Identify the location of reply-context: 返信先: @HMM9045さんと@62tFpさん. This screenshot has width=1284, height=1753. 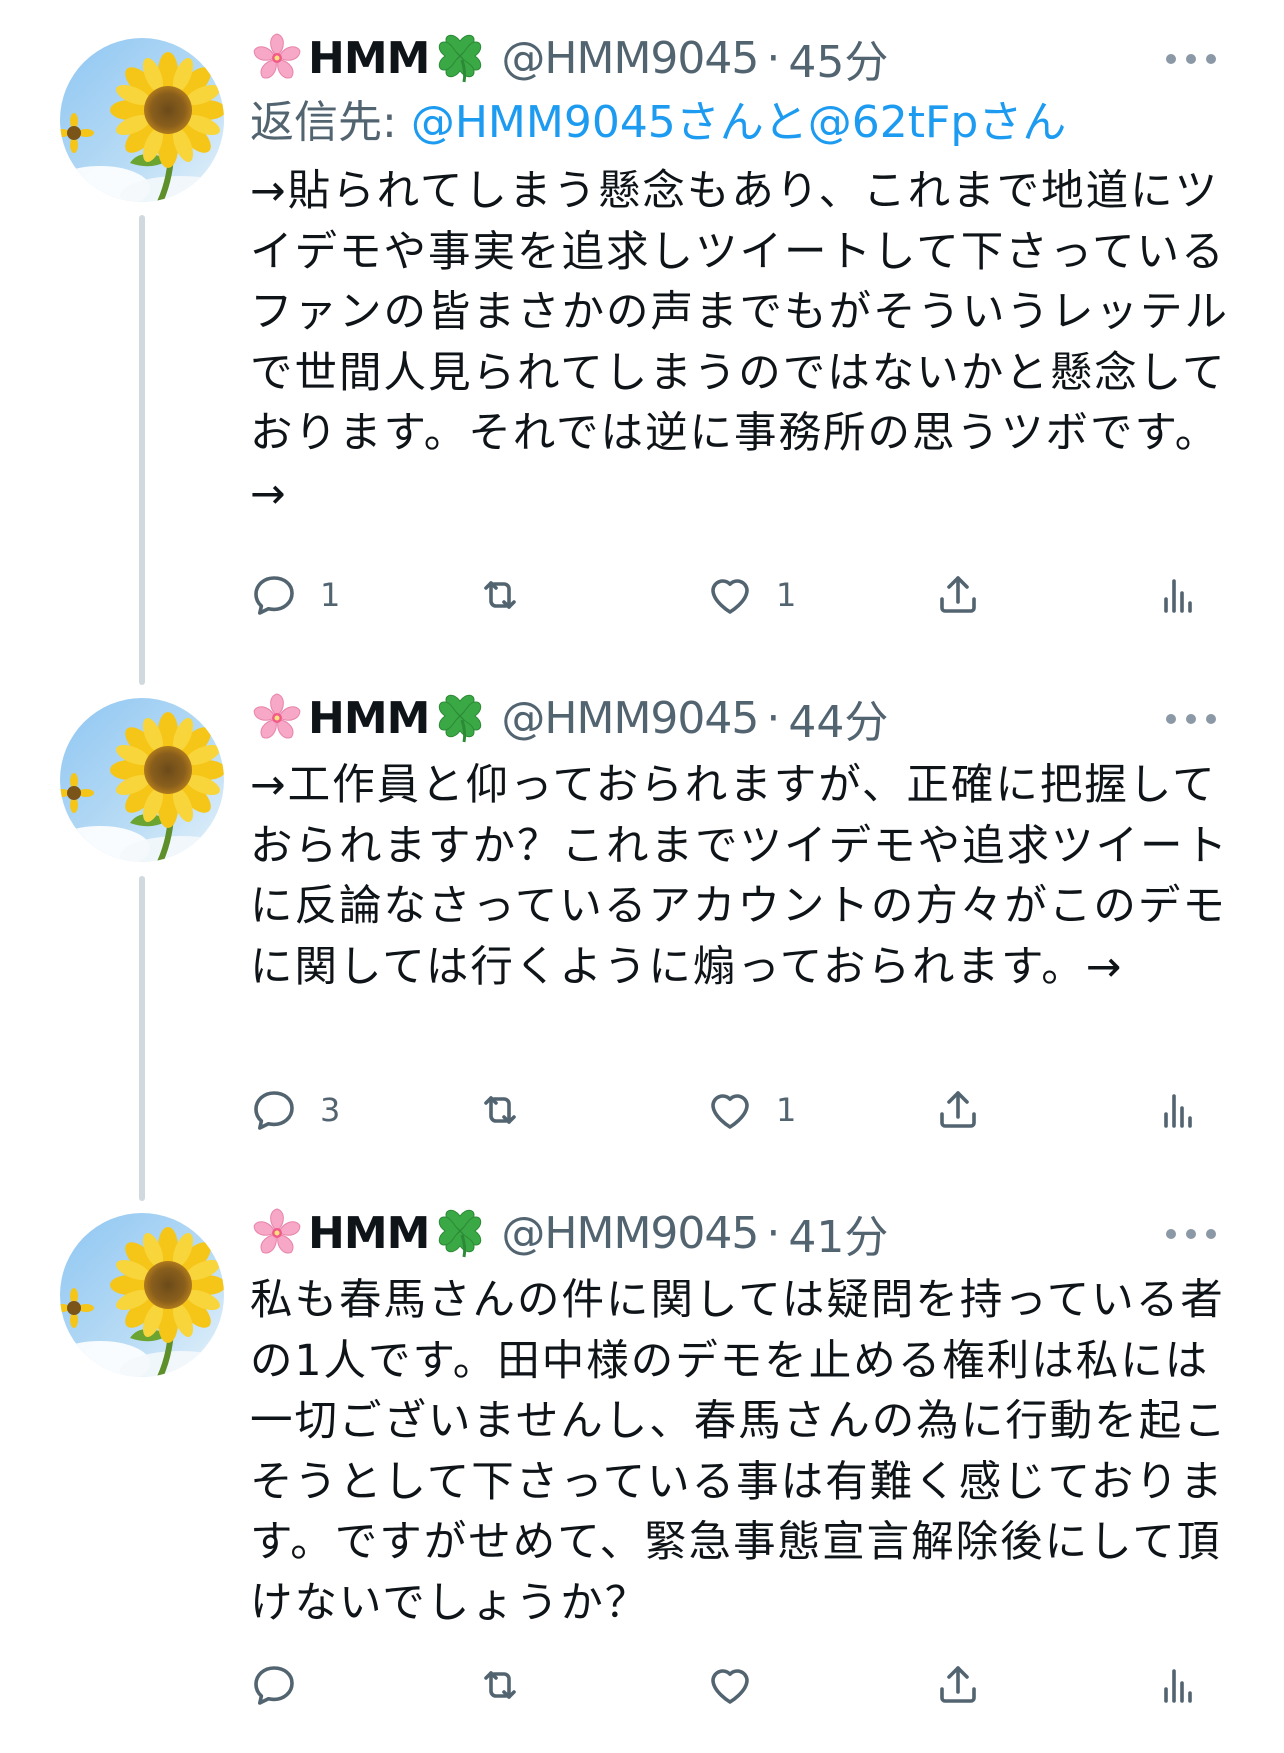
(747, 123).